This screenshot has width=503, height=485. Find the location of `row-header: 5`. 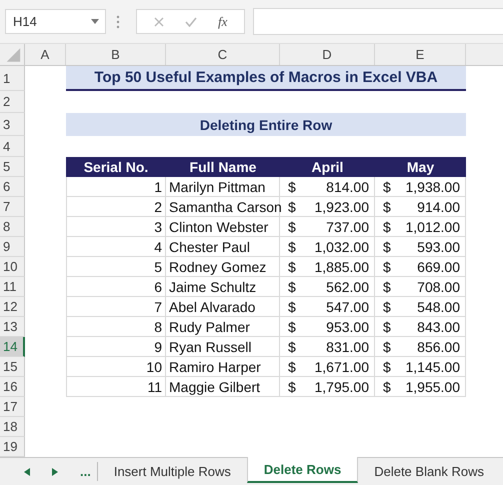

row-header: 5 is located at coordinates (12, 167).